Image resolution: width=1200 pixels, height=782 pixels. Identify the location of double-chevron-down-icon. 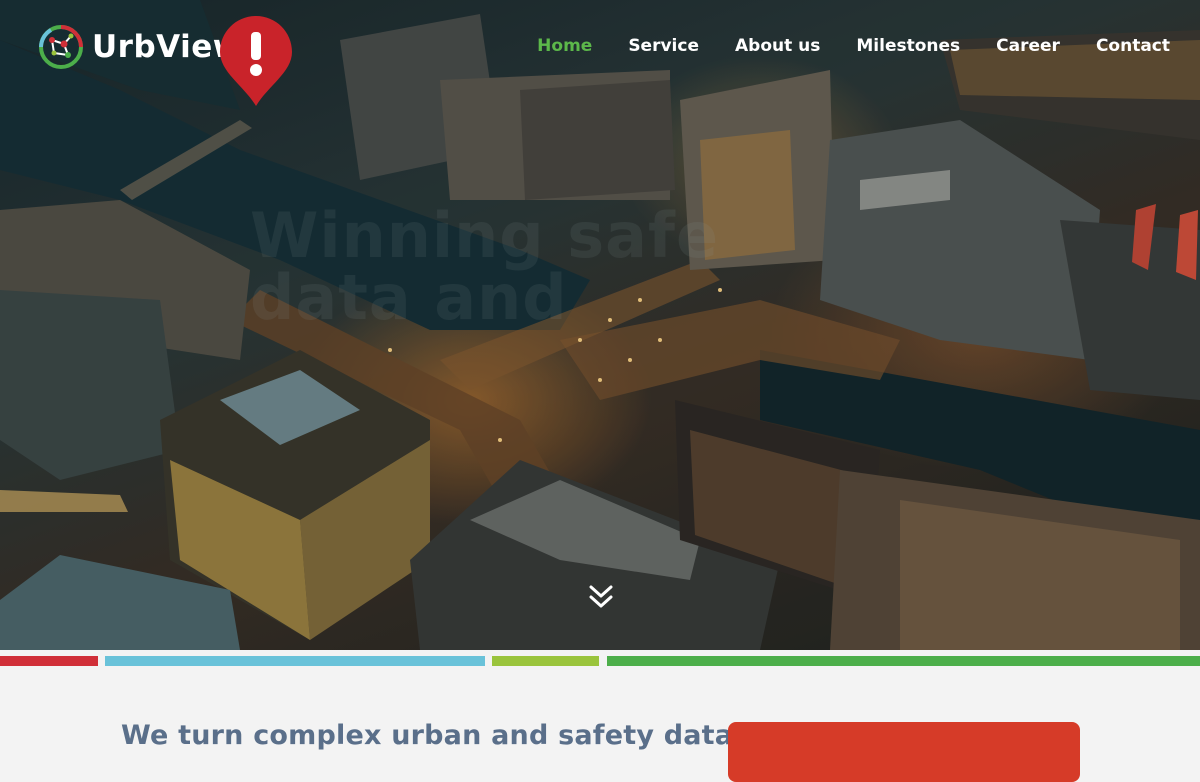
(601, 597).